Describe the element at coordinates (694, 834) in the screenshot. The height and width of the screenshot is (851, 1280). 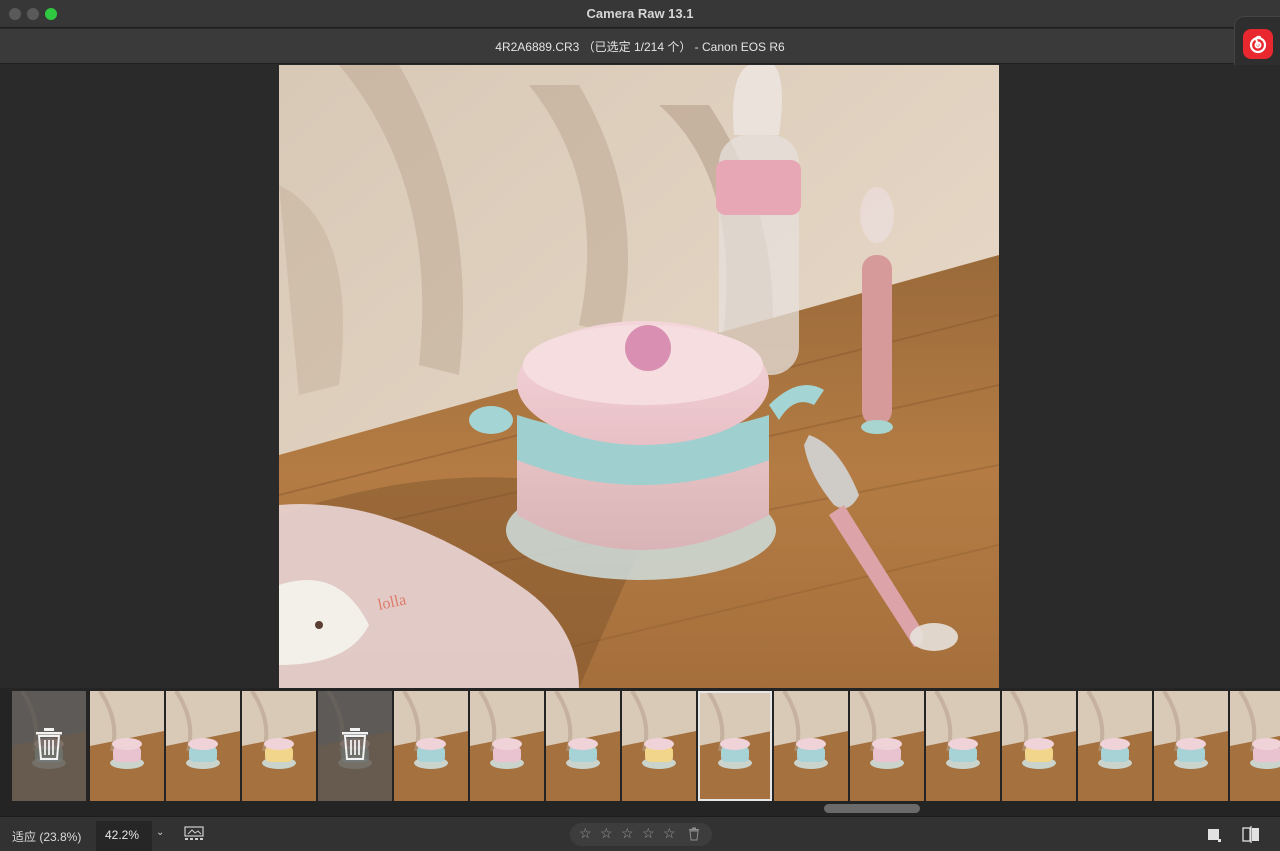
I see `reject-trash-icon` at that location.